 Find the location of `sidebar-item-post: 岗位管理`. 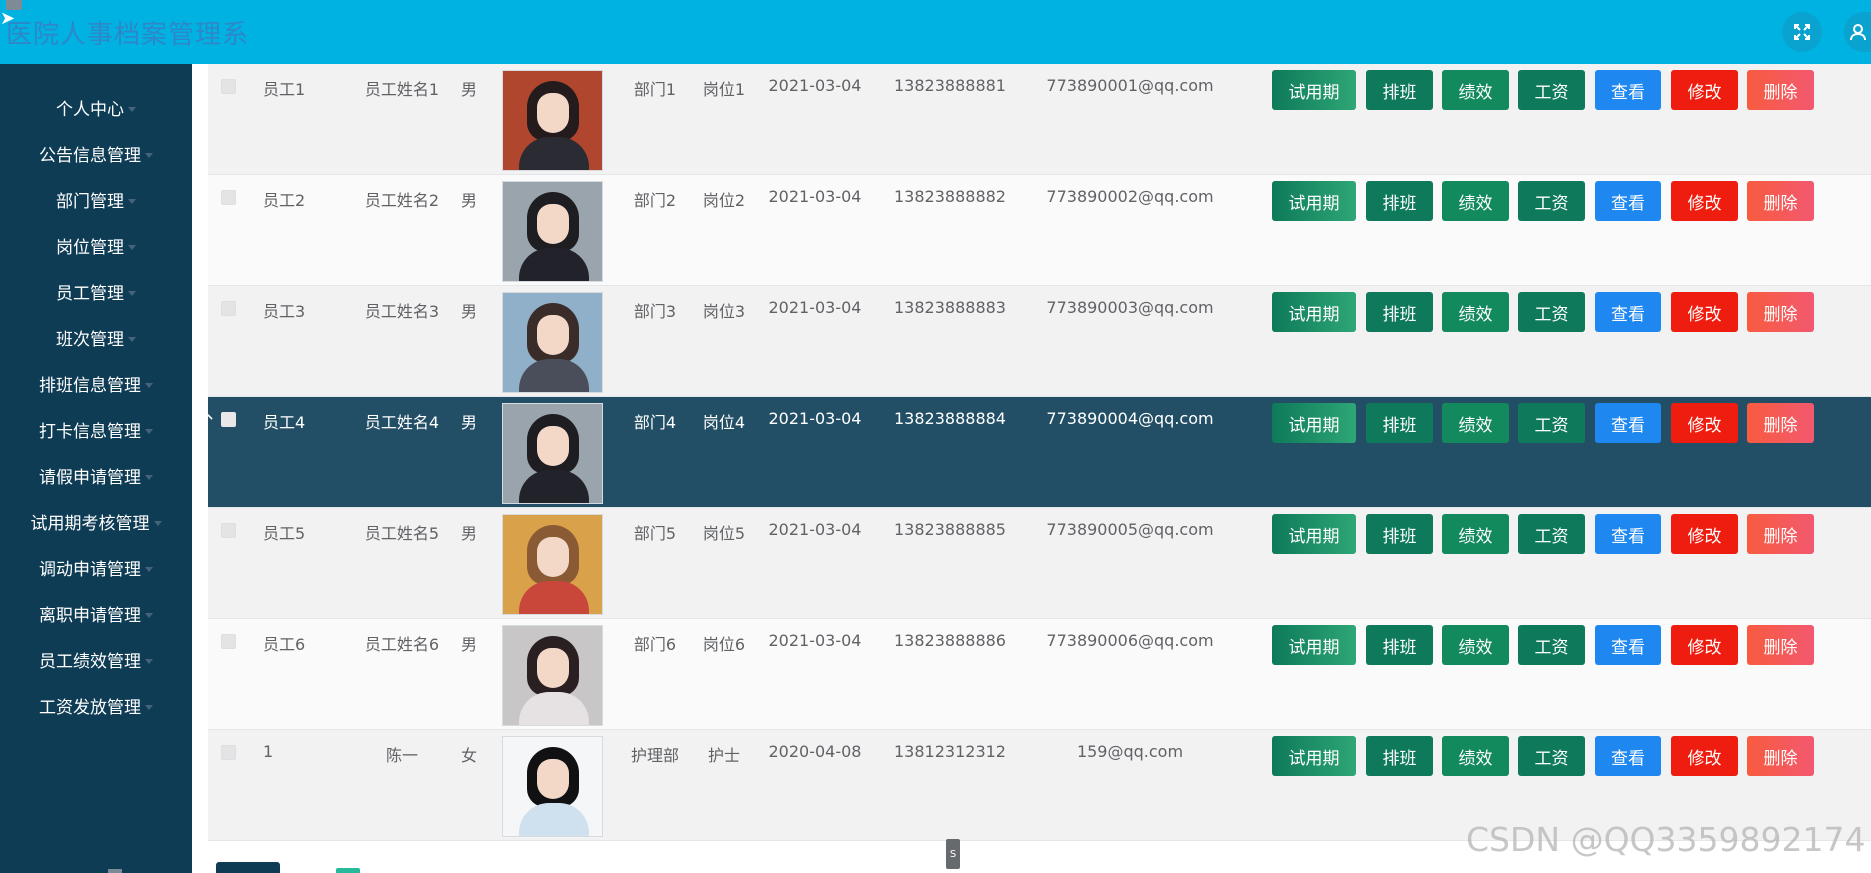

sidebar-item-post: 岗位管理 is located at coordinates (96, 245).